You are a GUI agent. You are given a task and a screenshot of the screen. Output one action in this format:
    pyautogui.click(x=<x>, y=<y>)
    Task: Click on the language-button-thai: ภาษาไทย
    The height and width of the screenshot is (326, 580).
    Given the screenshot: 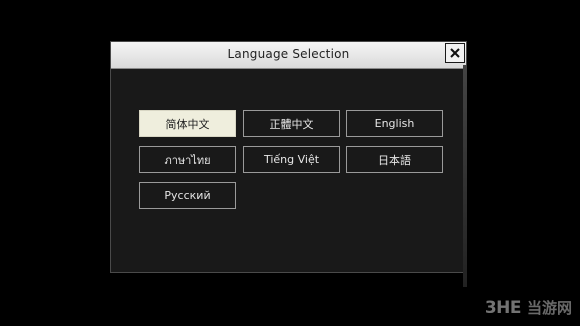 What is the action you would take?
    pyautogui.click(x=187, y=159)
    